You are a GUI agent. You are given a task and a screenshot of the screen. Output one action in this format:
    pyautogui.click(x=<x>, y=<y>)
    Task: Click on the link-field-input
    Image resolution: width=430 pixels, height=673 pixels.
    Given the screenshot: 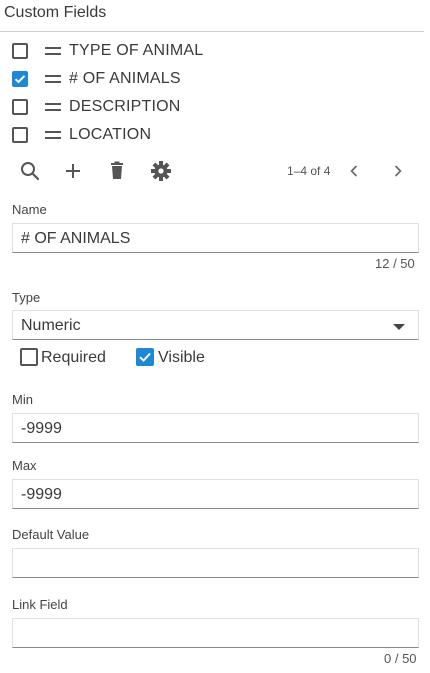 What is the action you would take?
    pyautogui.click(x=215, y=633)
    